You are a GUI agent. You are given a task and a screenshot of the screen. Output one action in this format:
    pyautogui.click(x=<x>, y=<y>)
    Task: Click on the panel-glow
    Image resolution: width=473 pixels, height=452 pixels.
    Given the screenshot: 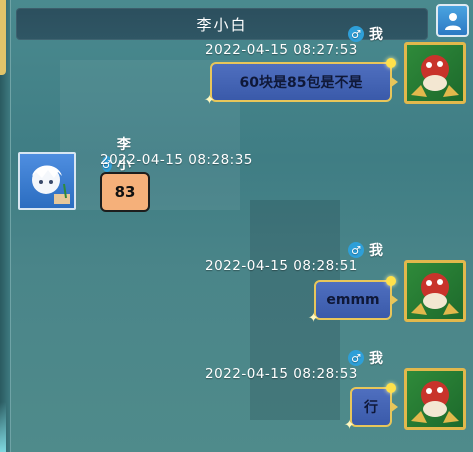 What is the action you would take?
    pyautogui.click(x=3, y=427)
    